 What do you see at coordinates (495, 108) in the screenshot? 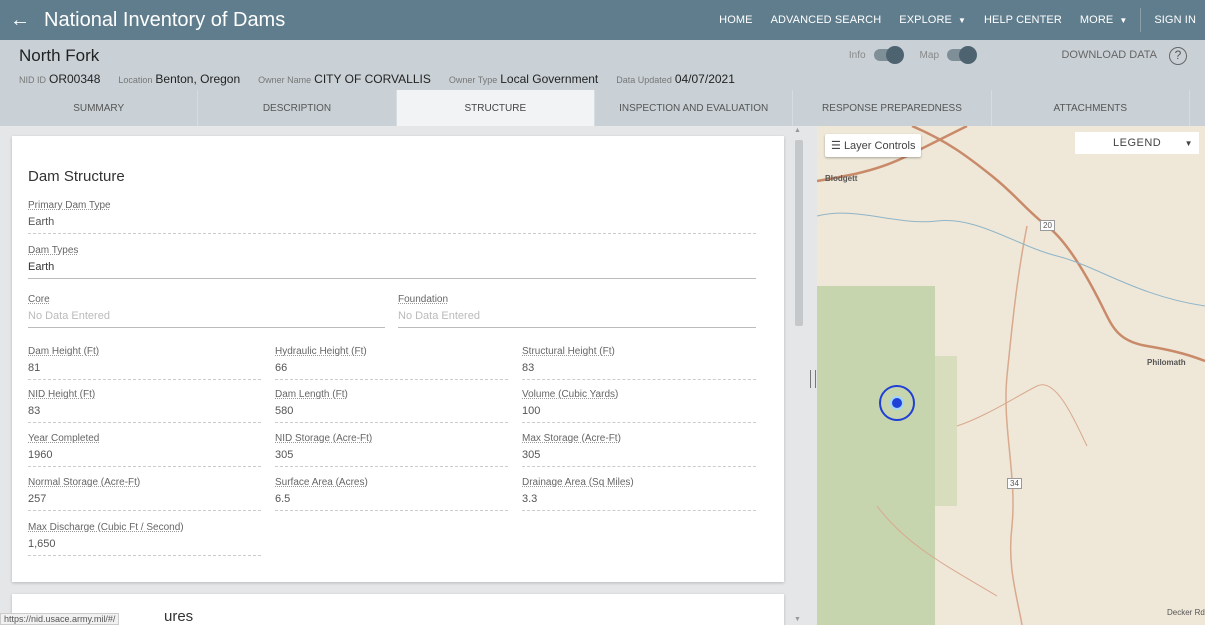
I see `tab-structure: STRUCTURE` at bounding box center [495, 108].